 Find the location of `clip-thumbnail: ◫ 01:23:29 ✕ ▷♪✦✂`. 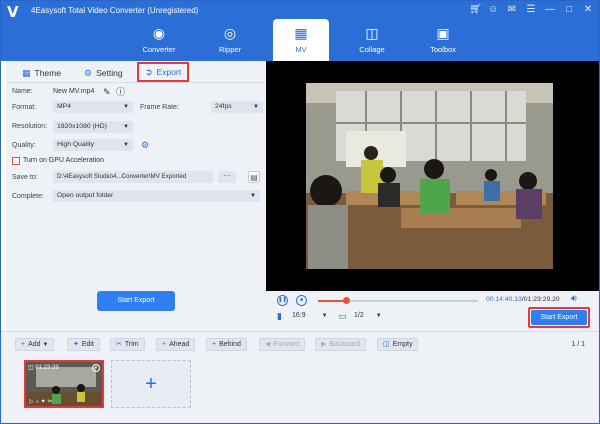

clip-thumbnail: ◫ 01:23:29 ✕ ▷♪✦✂ is located at coordinates (64, 384).